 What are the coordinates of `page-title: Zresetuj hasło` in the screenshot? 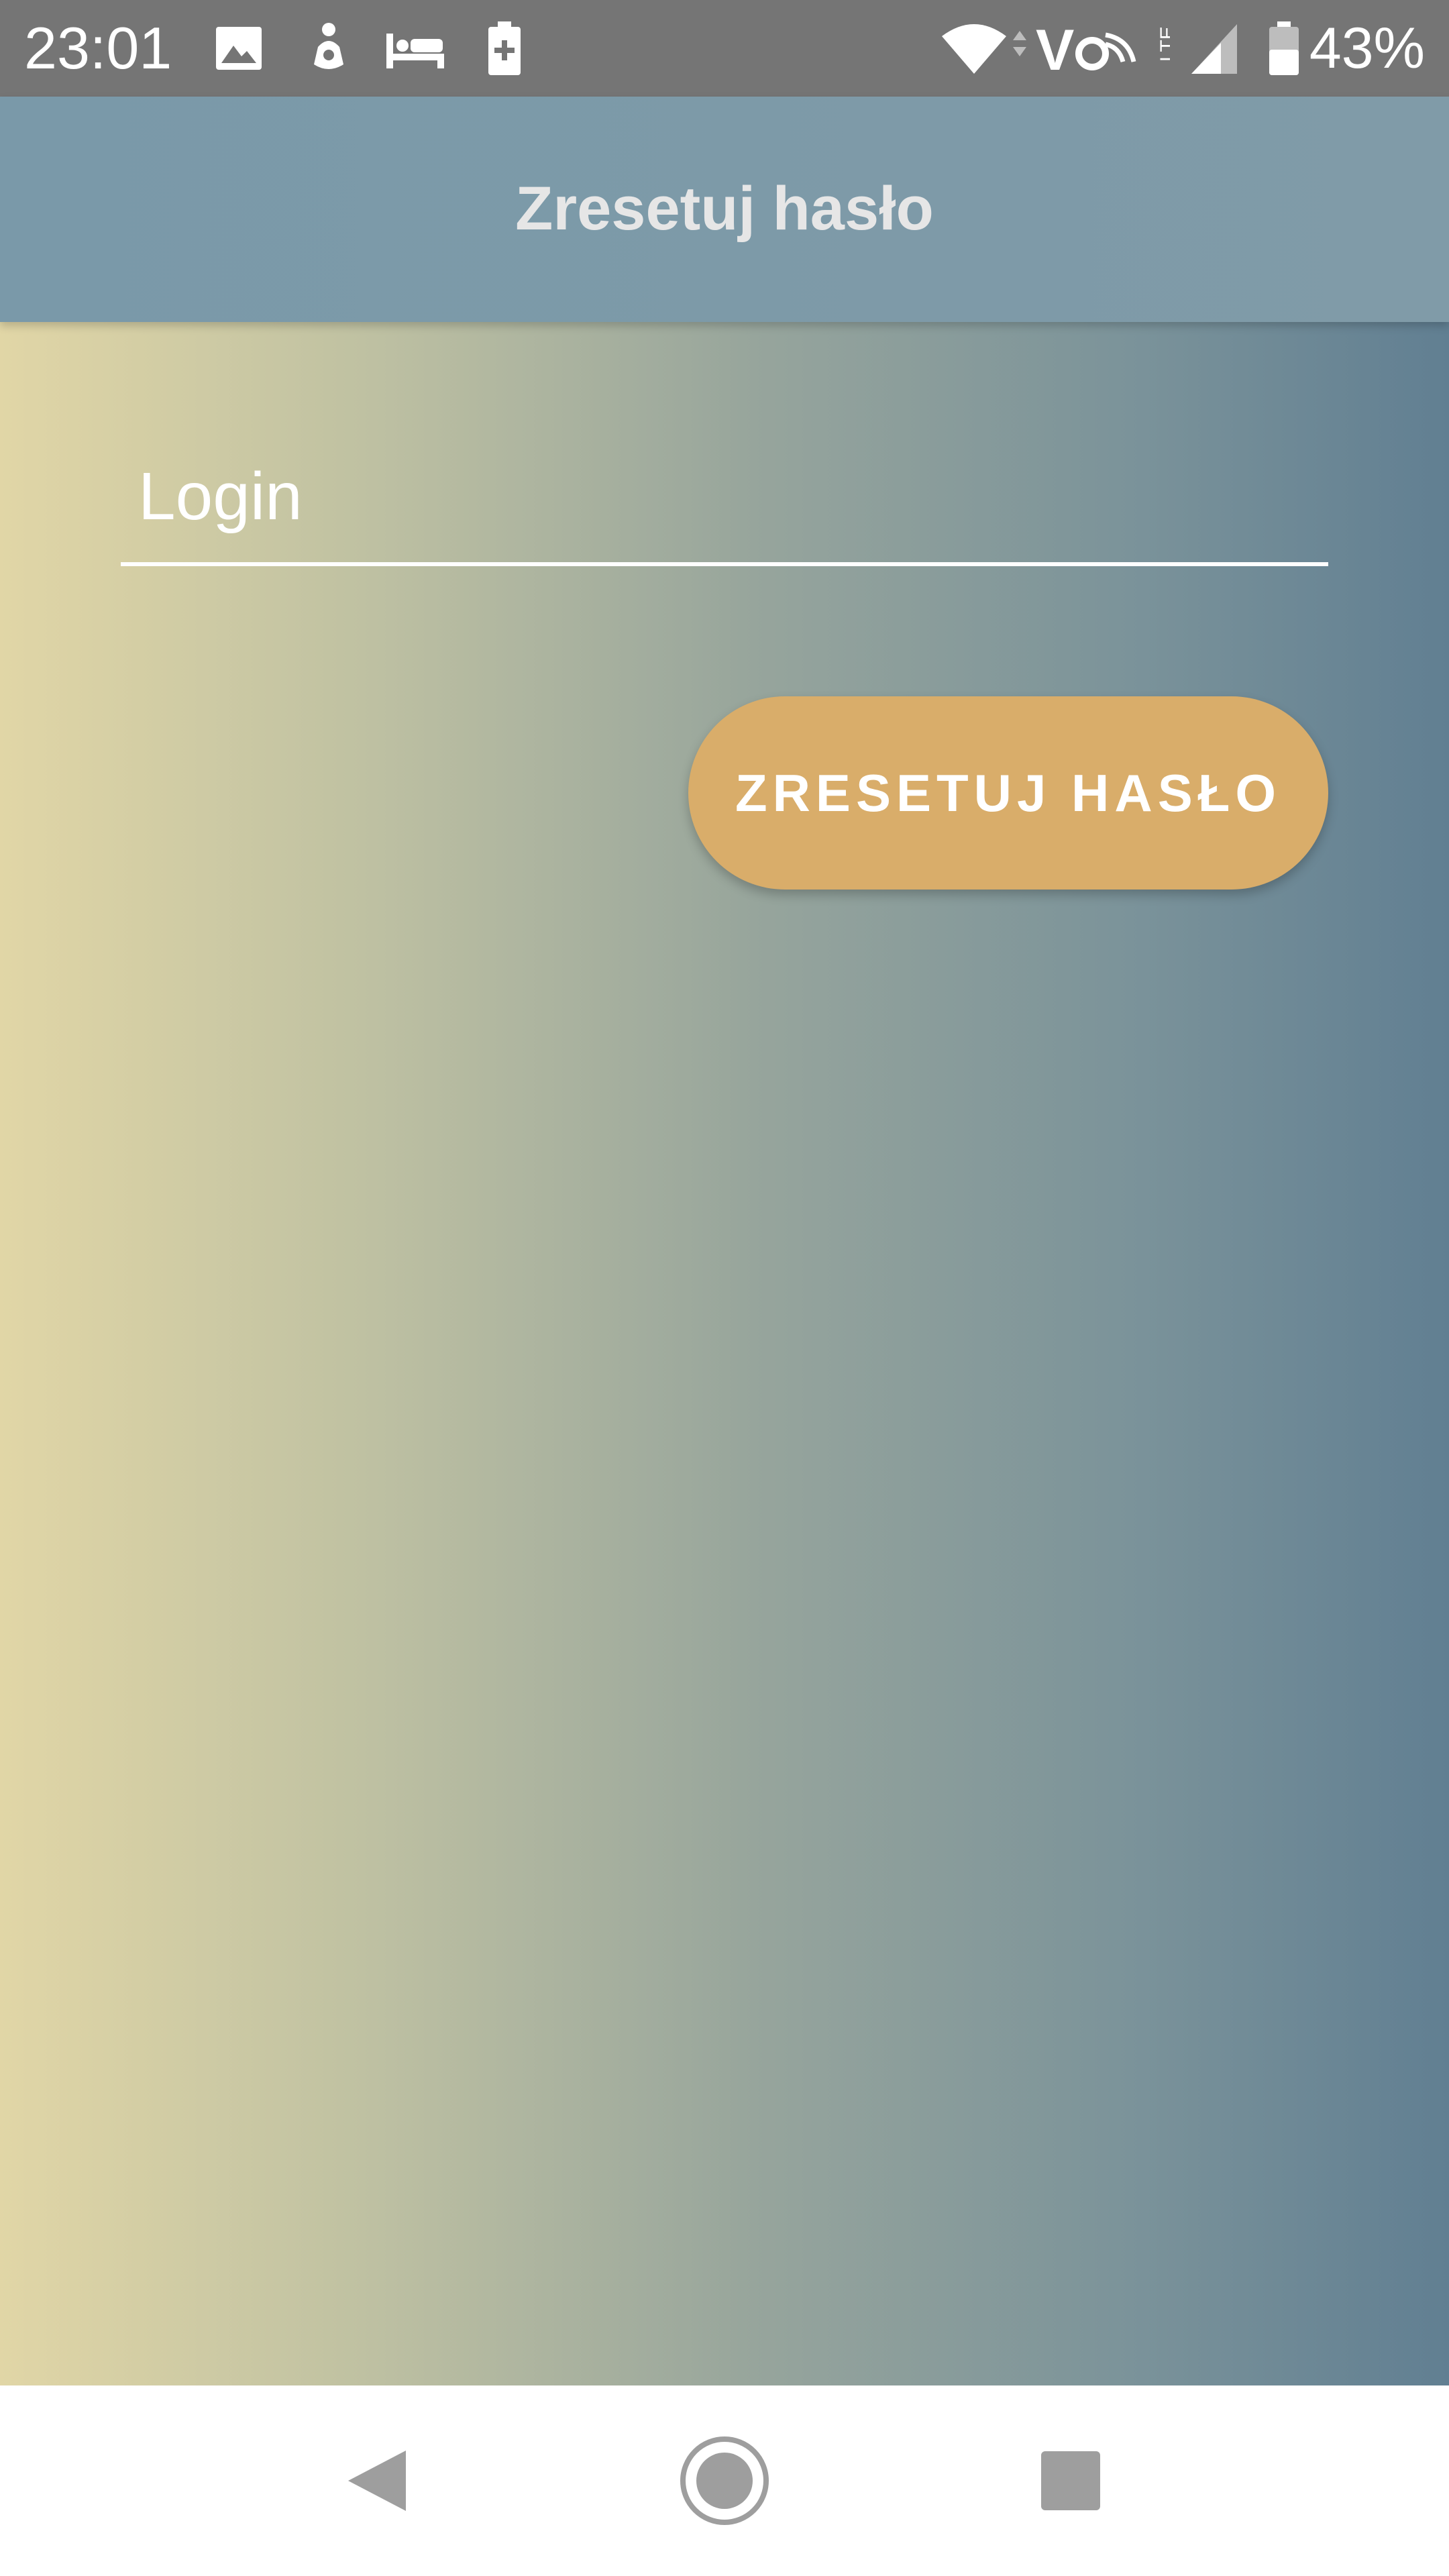 It's located at (724, 208).